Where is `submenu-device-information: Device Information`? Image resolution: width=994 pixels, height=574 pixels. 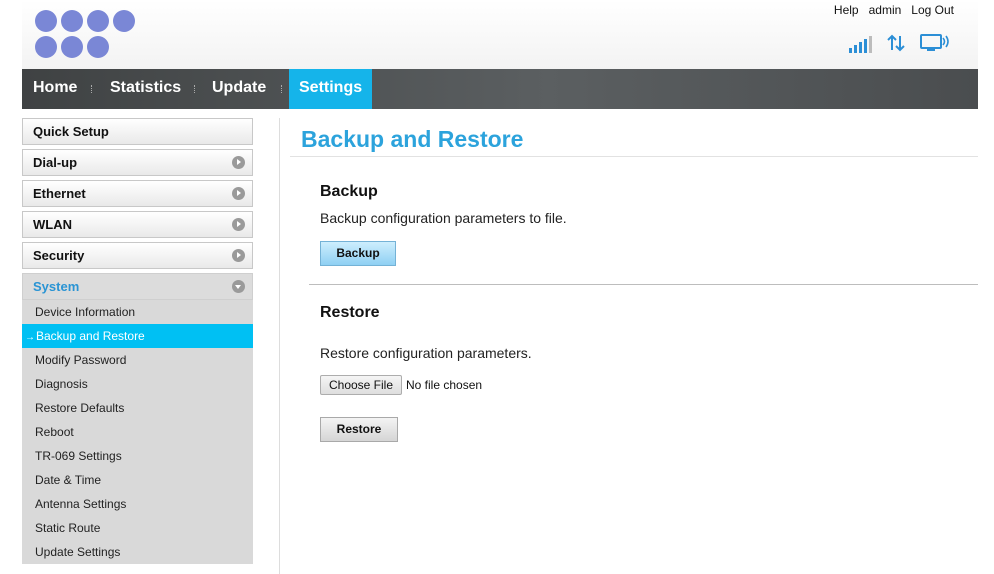
submenu-device-information: Device Information is located at coordinates (137, 312).